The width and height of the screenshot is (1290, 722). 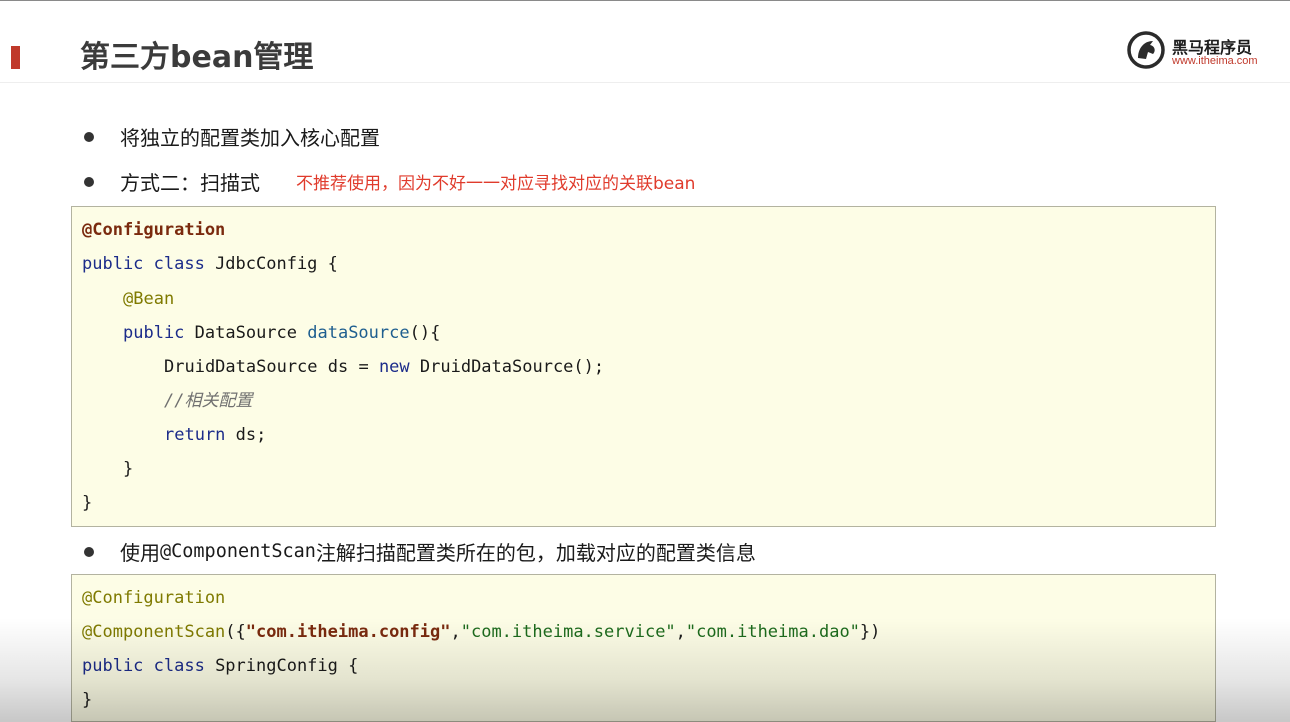 What do you see at coordinates (140, 553) in the screenshot?
I see `bullet-text-prefix: 使用` at bounding box center [140, 553].